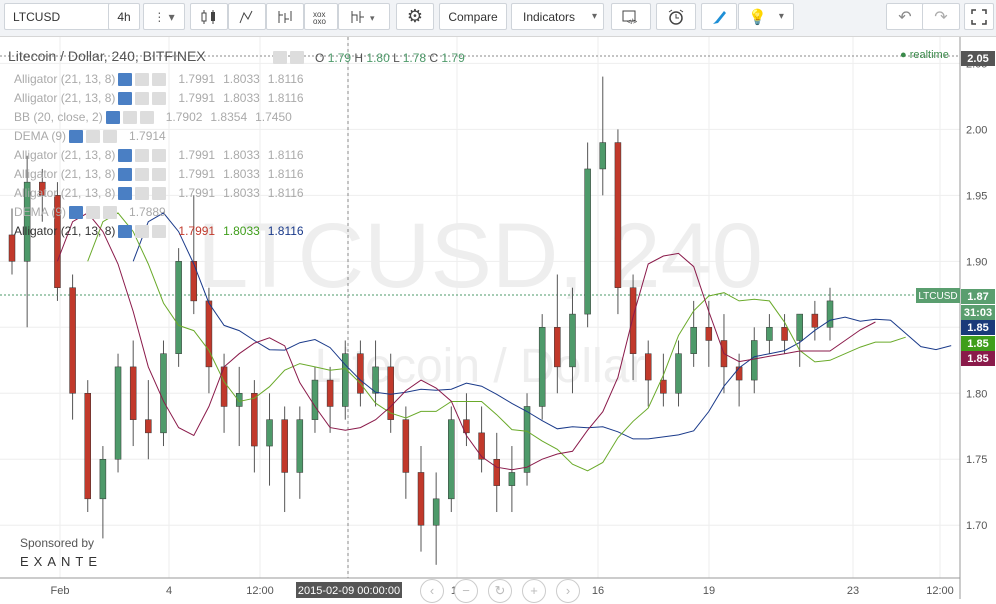 The image size is (996, 604). I want to click on zoom-out-button: −, so click(466, 591).